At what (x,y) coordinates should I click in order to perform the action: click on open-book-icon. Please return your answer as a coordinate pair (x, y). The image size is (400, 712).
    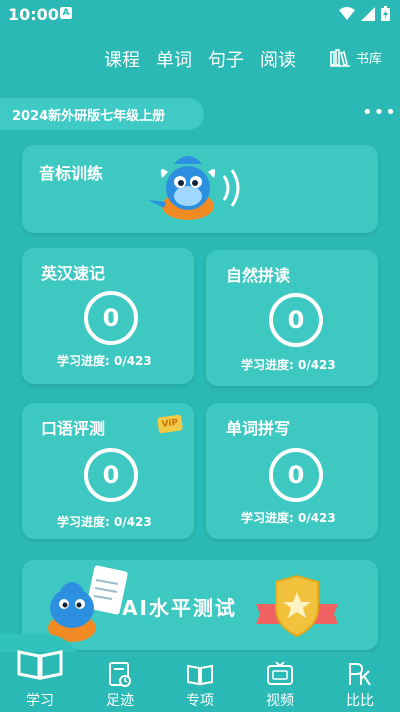
    Looking at the image, I should click on (200, 675).